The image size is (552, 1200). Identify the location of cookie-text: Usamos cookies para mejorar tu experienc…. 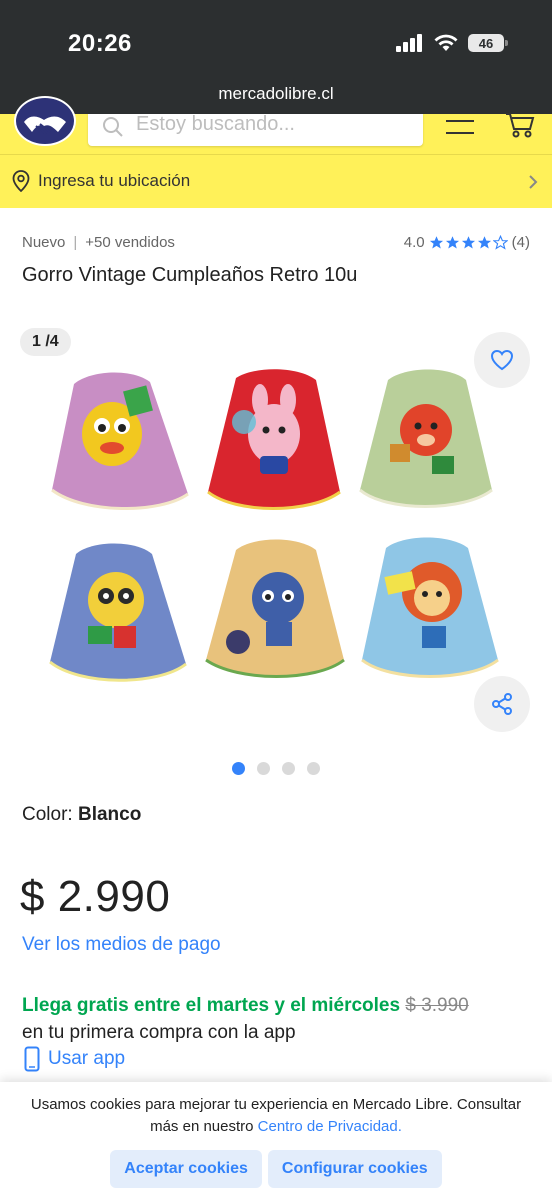
(276, 1116).